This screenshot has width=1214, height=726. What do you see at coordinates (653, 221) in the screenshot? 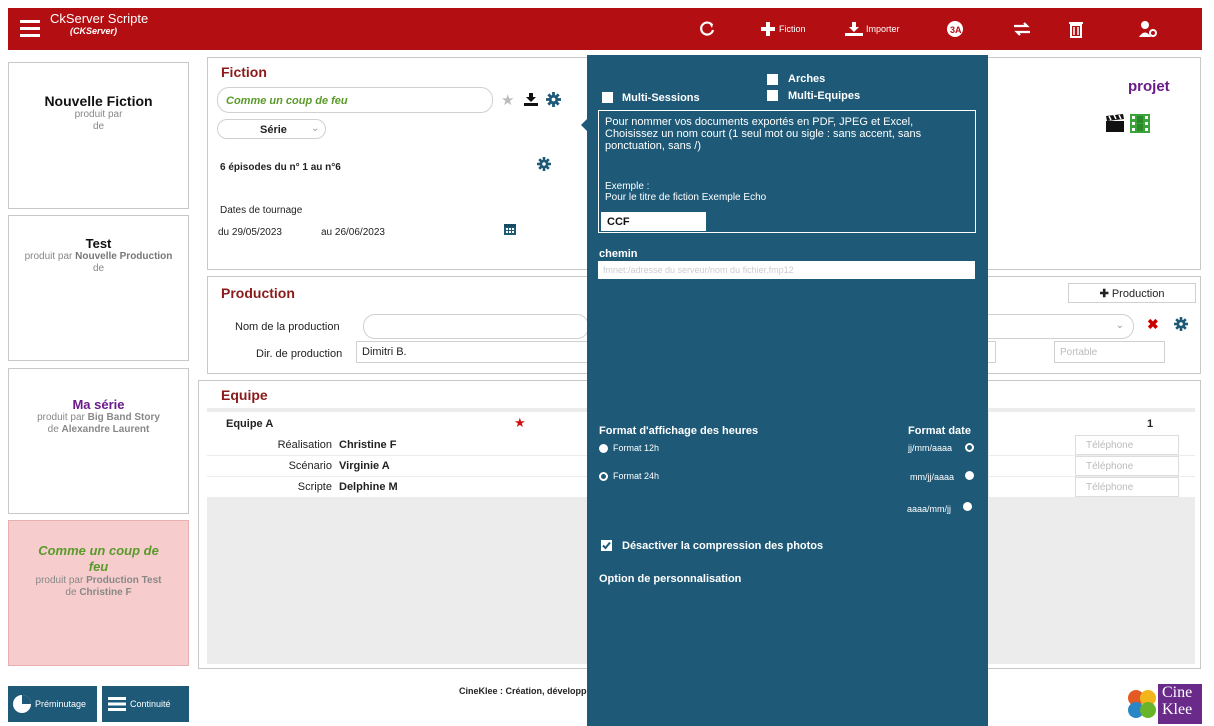
I see `short-name-input: CCF` at bounding box center [653, 221].